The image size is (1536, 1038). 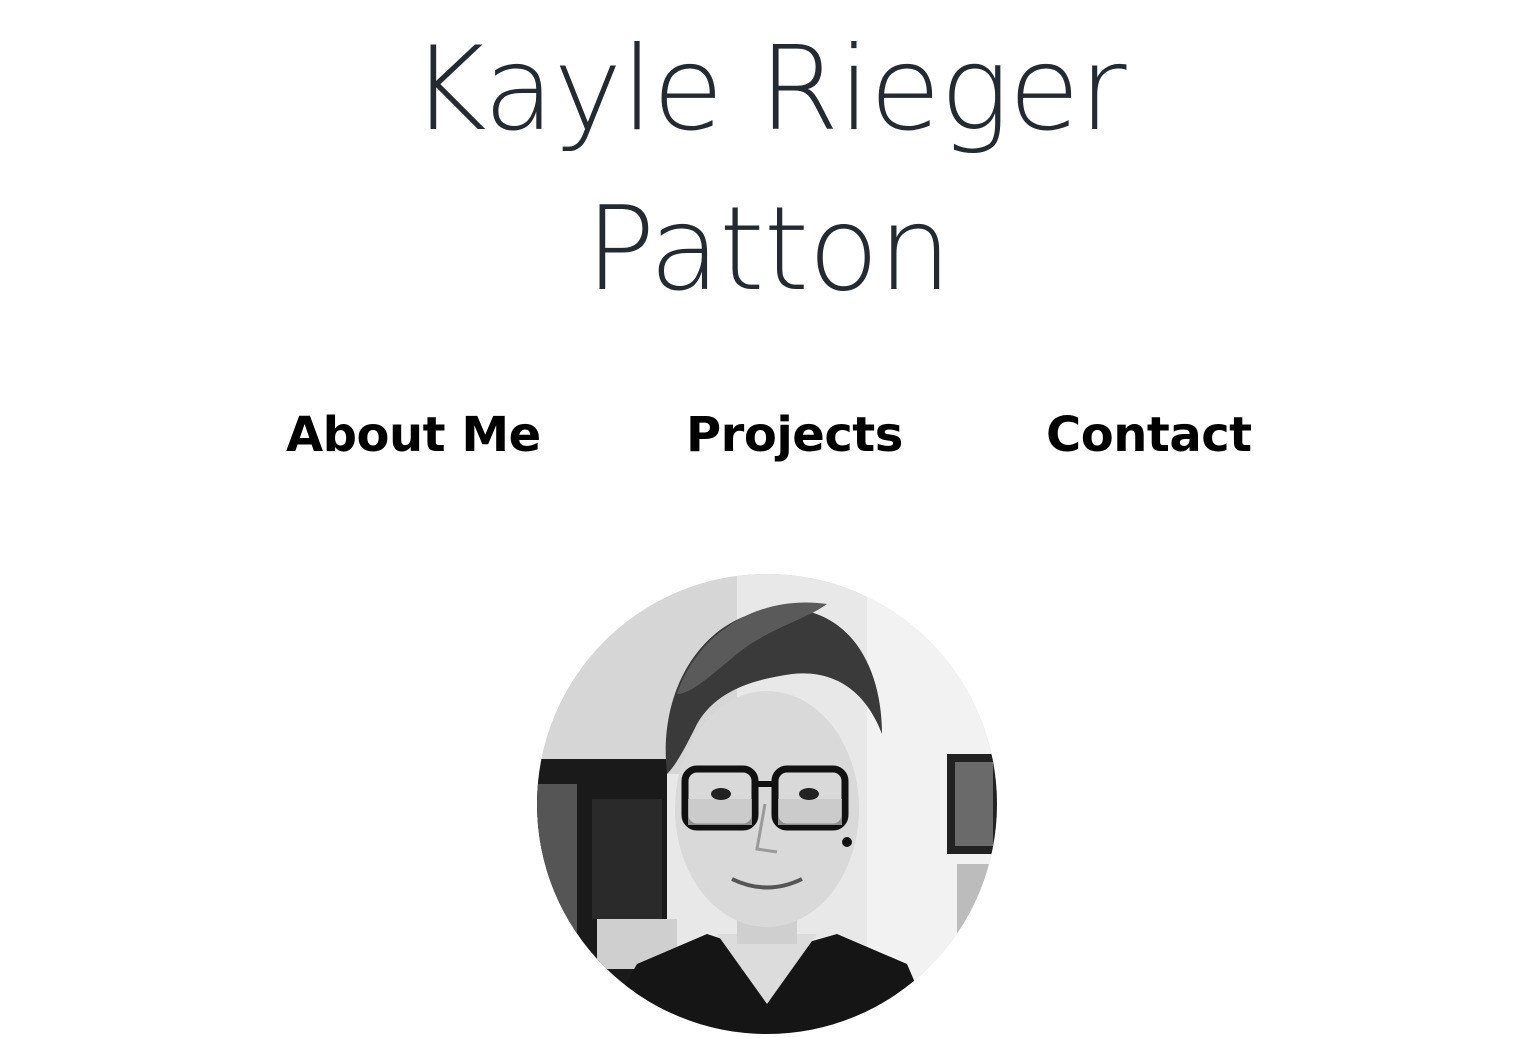 I want to click on portrait-photo-icon, so click(x=767, y=804).